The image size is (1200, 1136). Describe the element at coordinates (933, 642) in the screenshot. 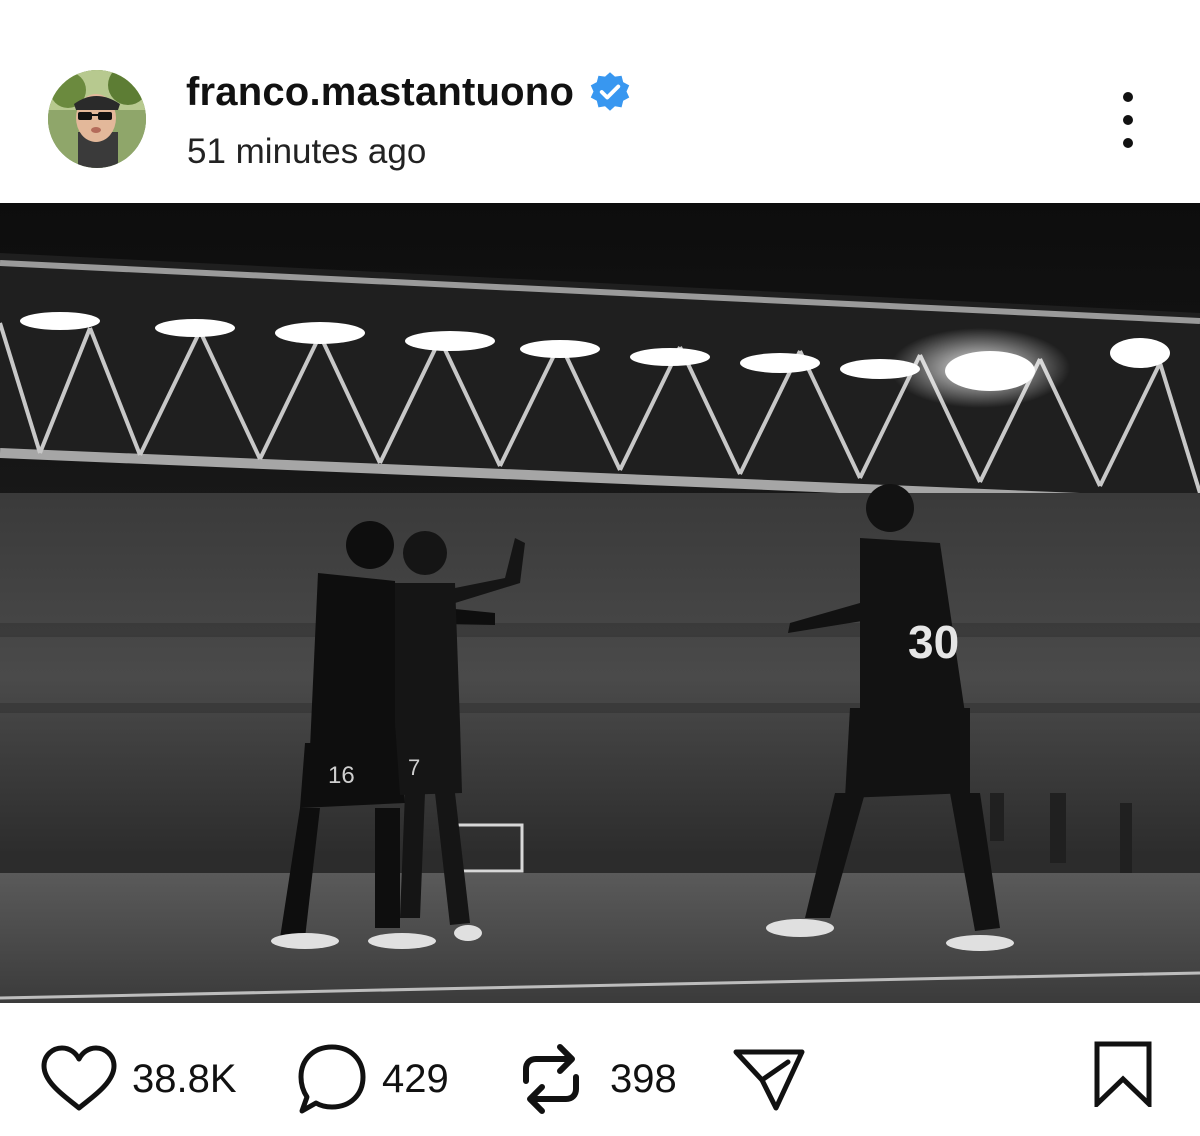

I see `jersey-number-30: 30` at that location.